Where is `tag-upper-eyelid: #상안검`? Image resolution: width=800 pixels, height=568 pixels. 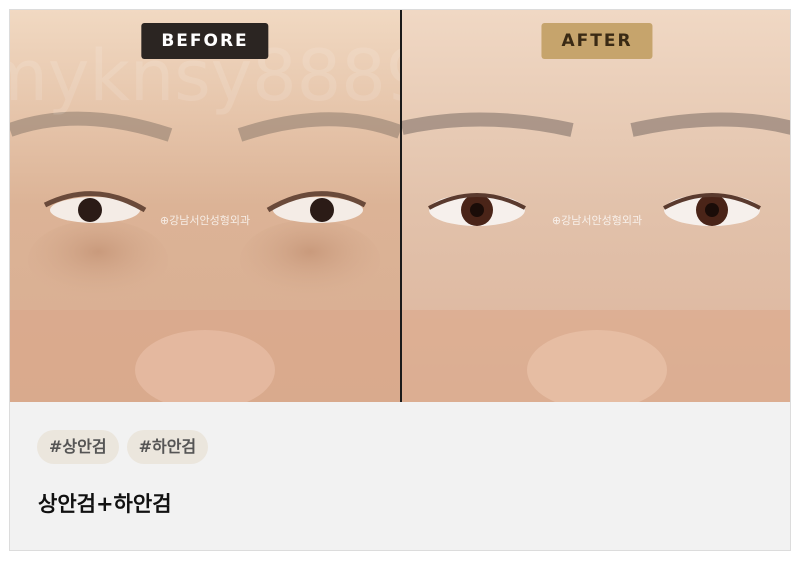 tag-upper-eyelid: #상안검 is located at coordinates (78, 447).